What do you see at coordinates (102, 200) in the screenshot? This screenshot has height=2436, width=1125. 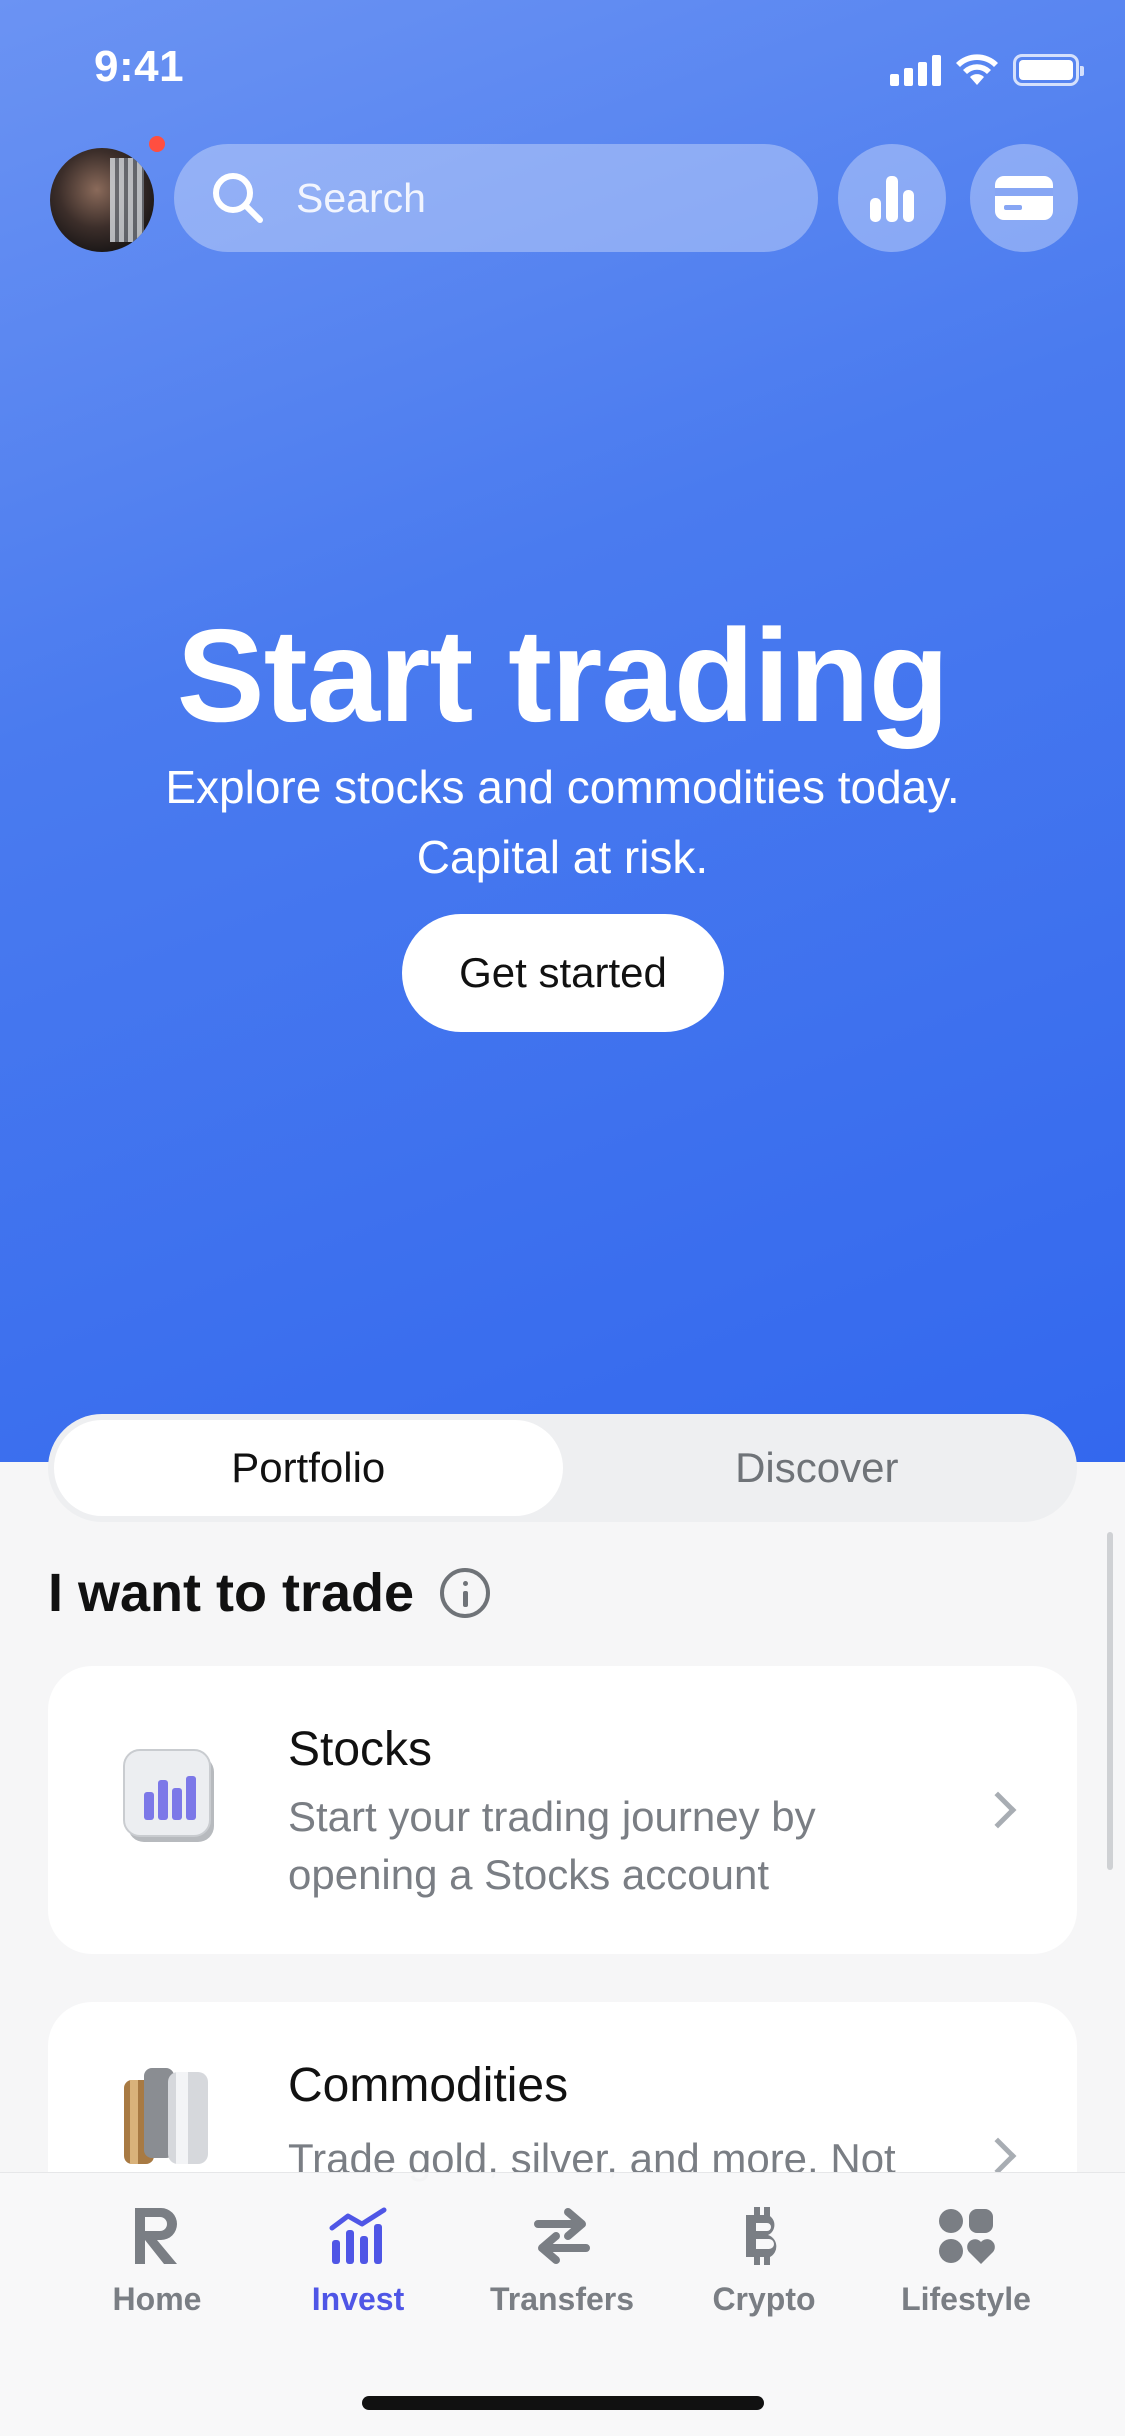 I see `avatar` at bounding box center [102, 200].